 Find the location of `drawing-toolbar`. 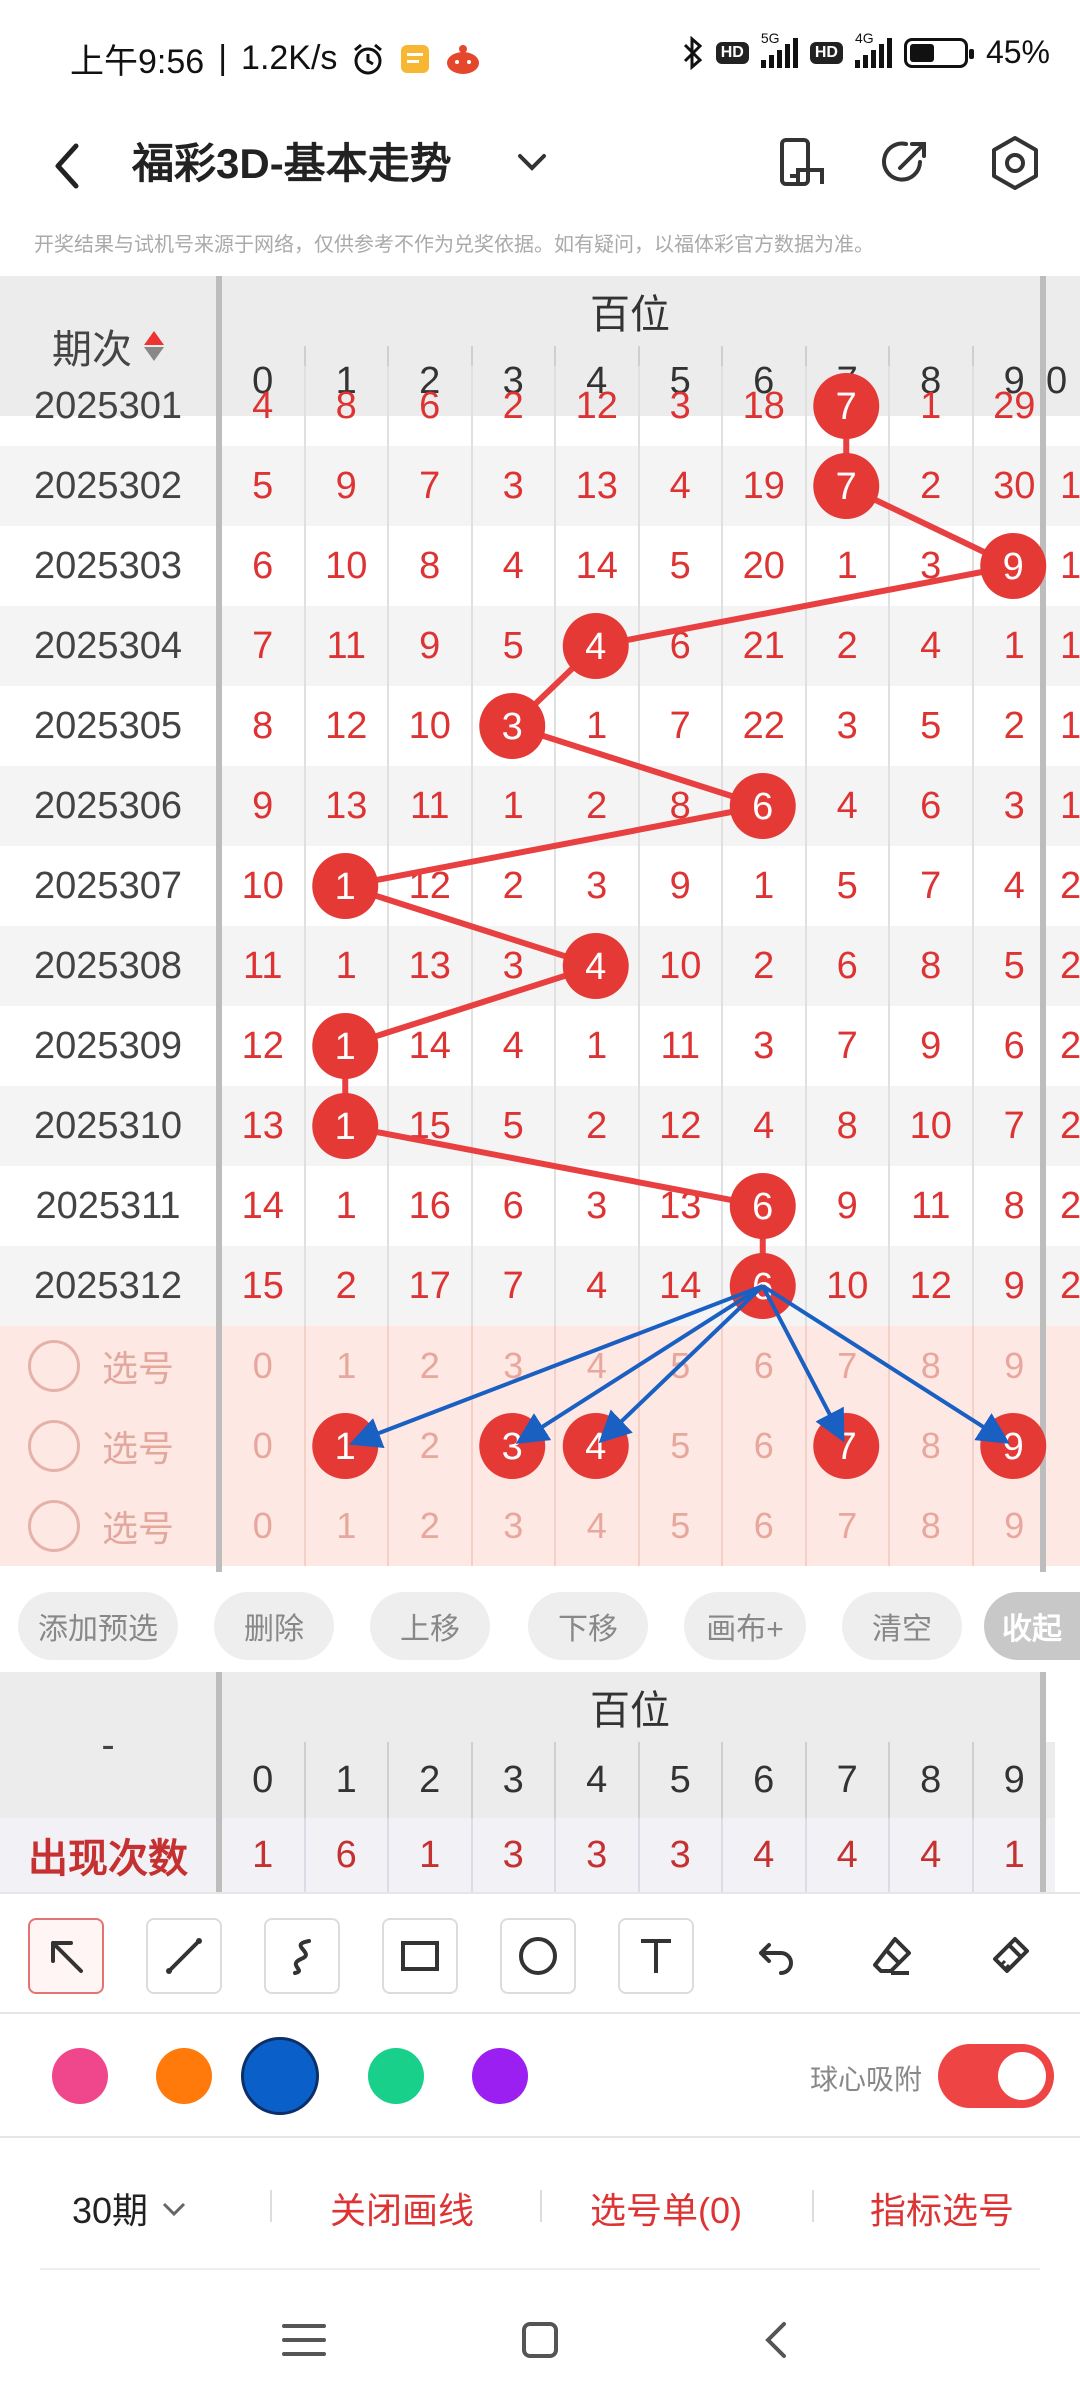

drawing-toolbar is located at coordinates (540, 1952).